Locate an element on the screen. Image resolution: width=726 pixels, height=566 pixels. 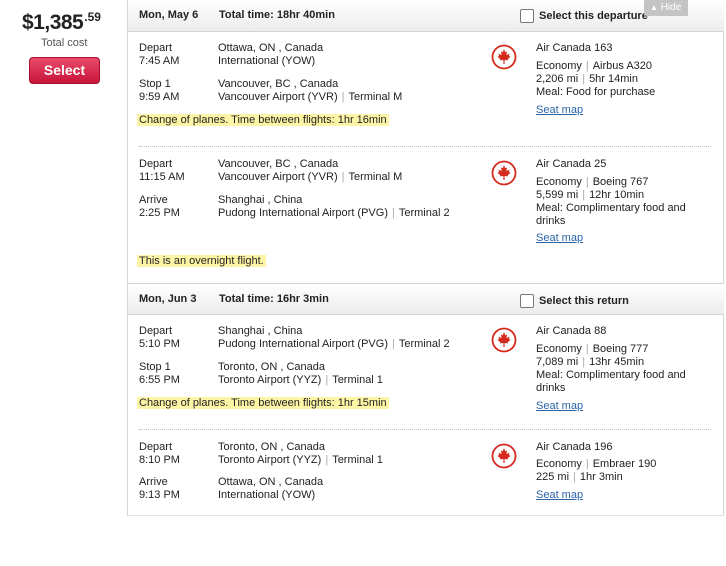
flight-number: Air Canada 196 is located at coordinates (574, 447).